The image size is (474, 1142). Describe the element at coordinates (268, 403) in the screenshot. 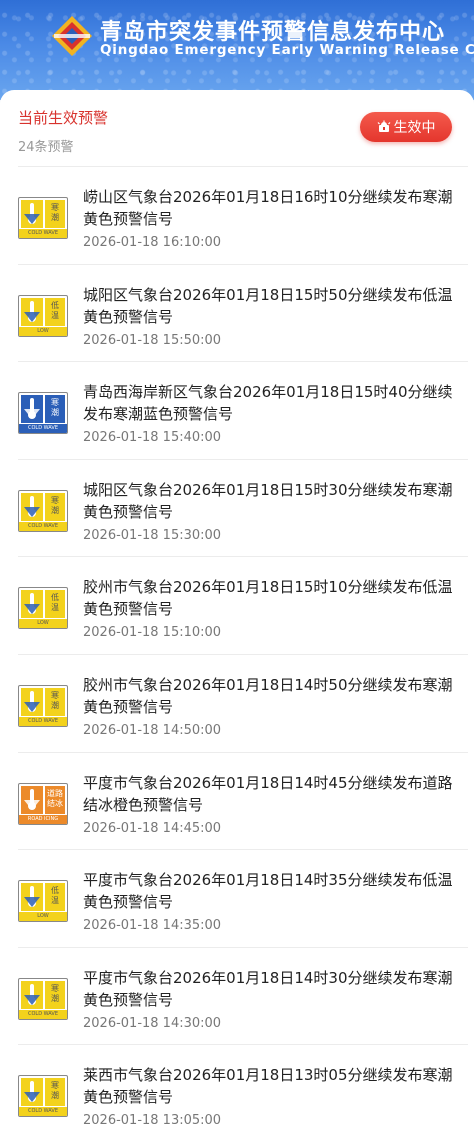

I see `warning-title: 青岛西海岸新区气象台2026年01月18日15时40分继续发布寒潮蓝色预警信号` at that location.